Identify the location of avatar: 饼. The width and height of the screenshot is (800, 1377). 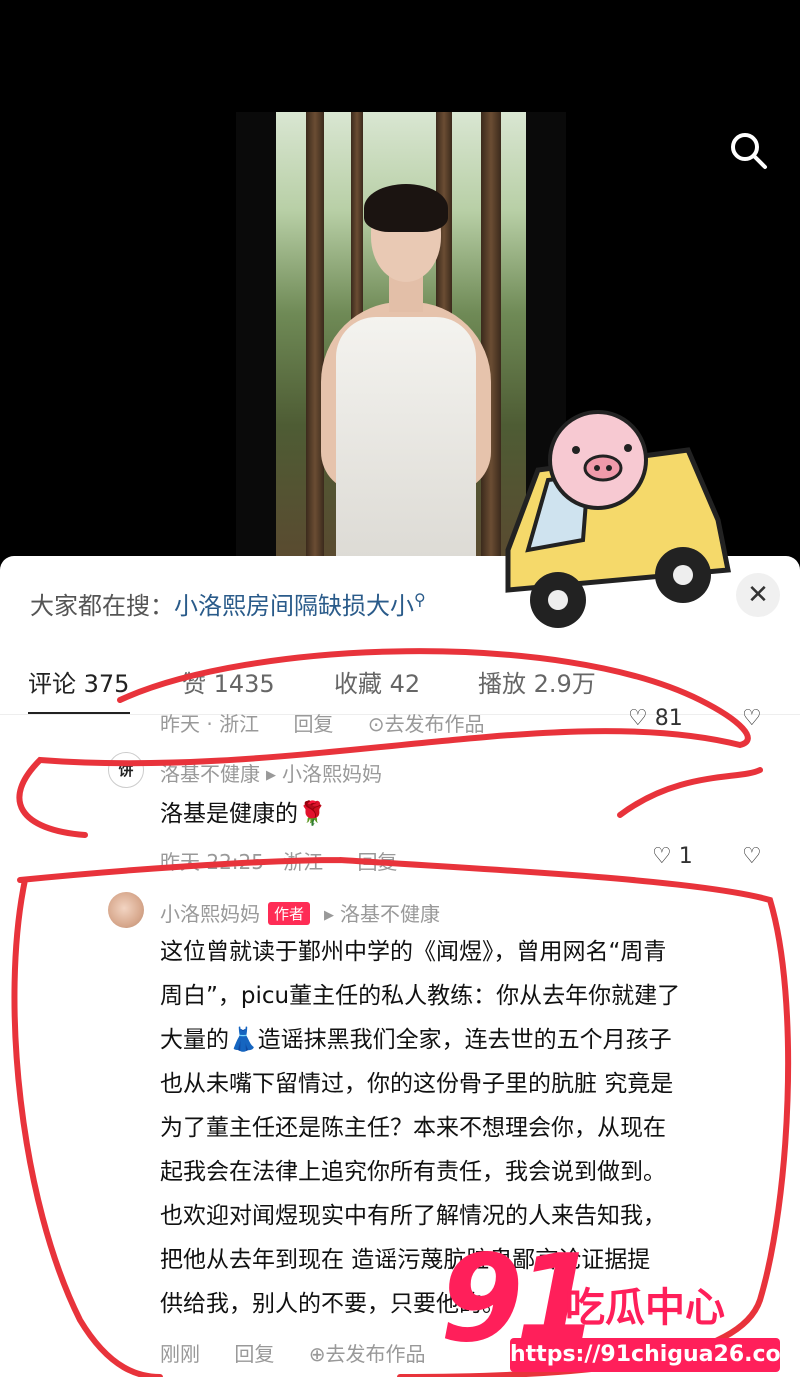
(126, 770).